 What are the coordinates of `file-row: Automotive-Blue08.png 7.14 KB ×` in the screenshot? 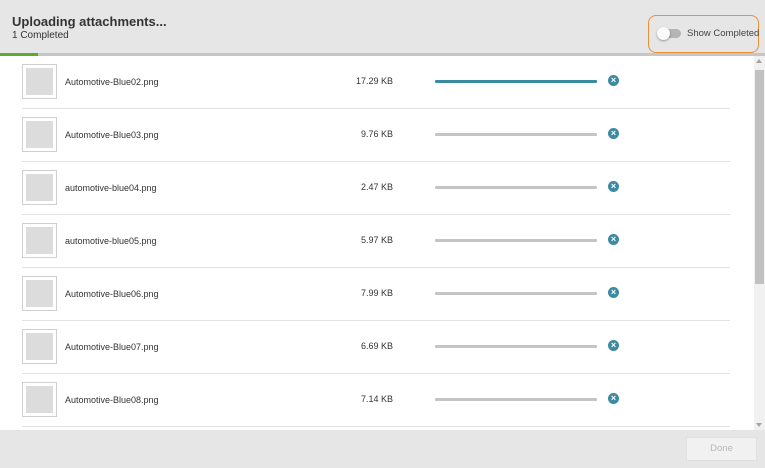 It's located at (376, 400).